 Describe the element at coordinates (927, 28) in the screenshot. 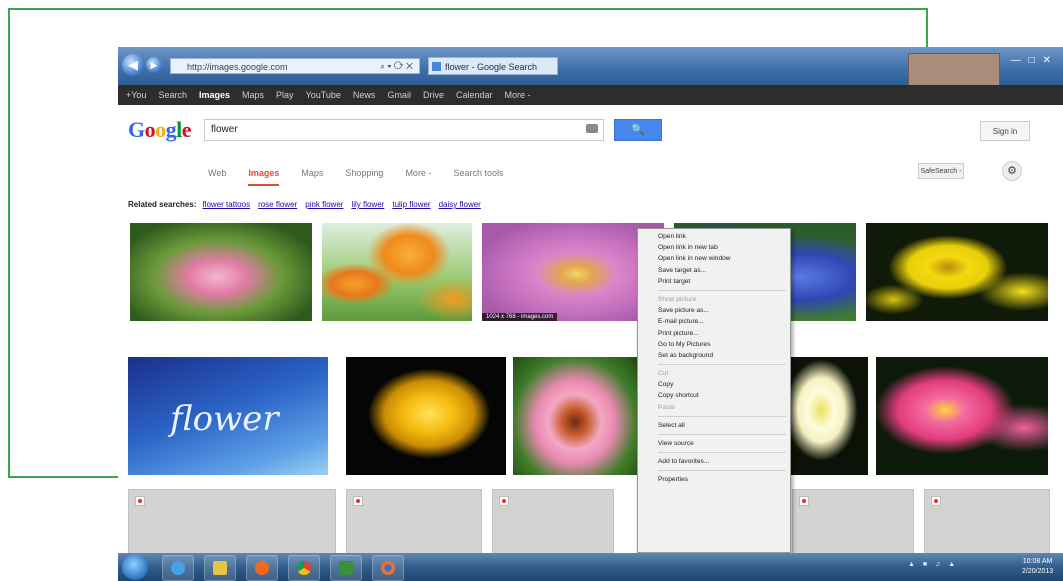

I see `frame-right-line` at that location.